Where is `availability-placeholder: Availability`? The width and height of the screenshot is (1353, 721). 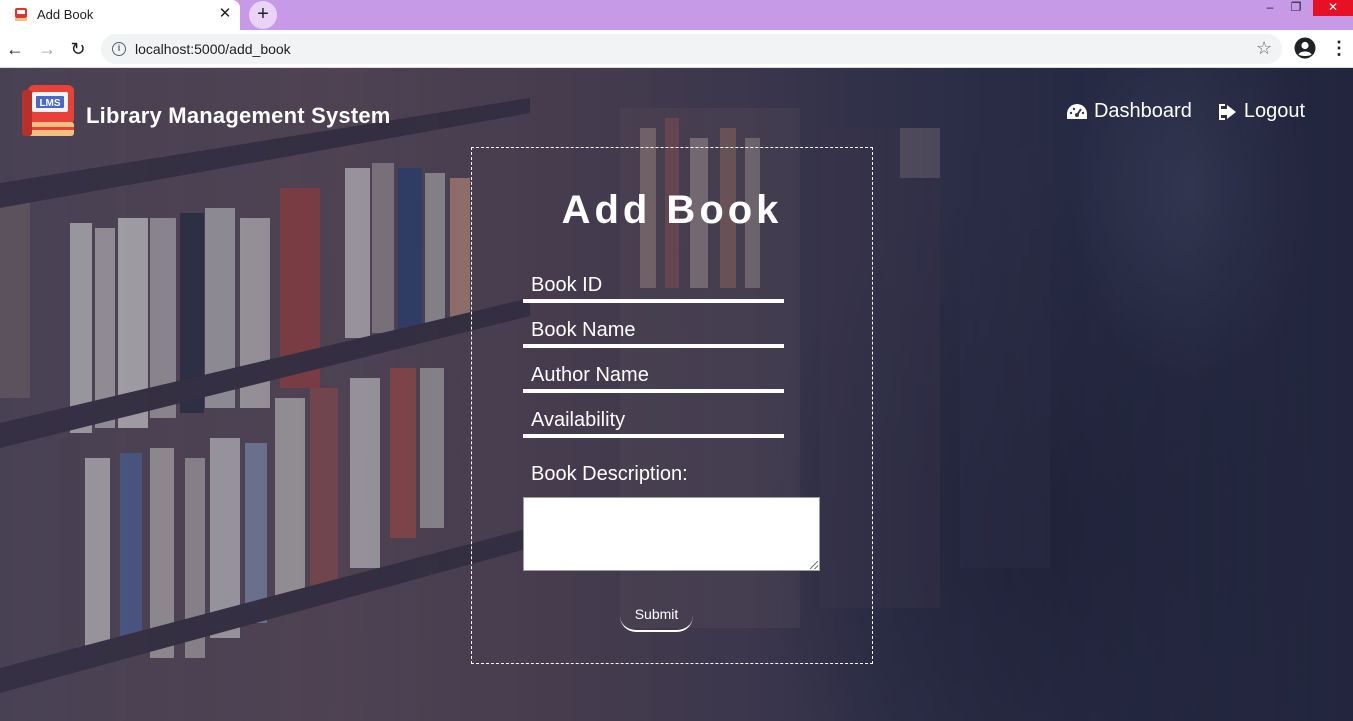 availability-placeholder: Availability is located at coordinates (578, 420).